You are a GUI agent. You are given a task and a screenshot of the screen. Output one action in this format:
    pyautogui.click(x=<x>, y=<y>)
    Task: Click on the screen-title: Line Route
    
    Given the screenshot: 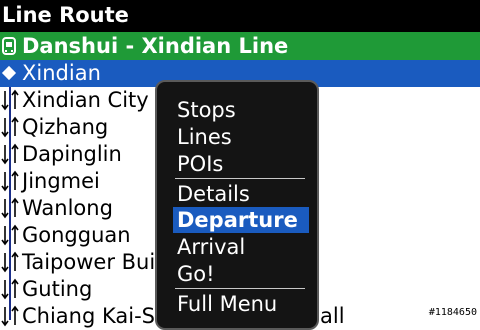 What is the action you would take?
    pyautogui.click(x=240, y=16)
    